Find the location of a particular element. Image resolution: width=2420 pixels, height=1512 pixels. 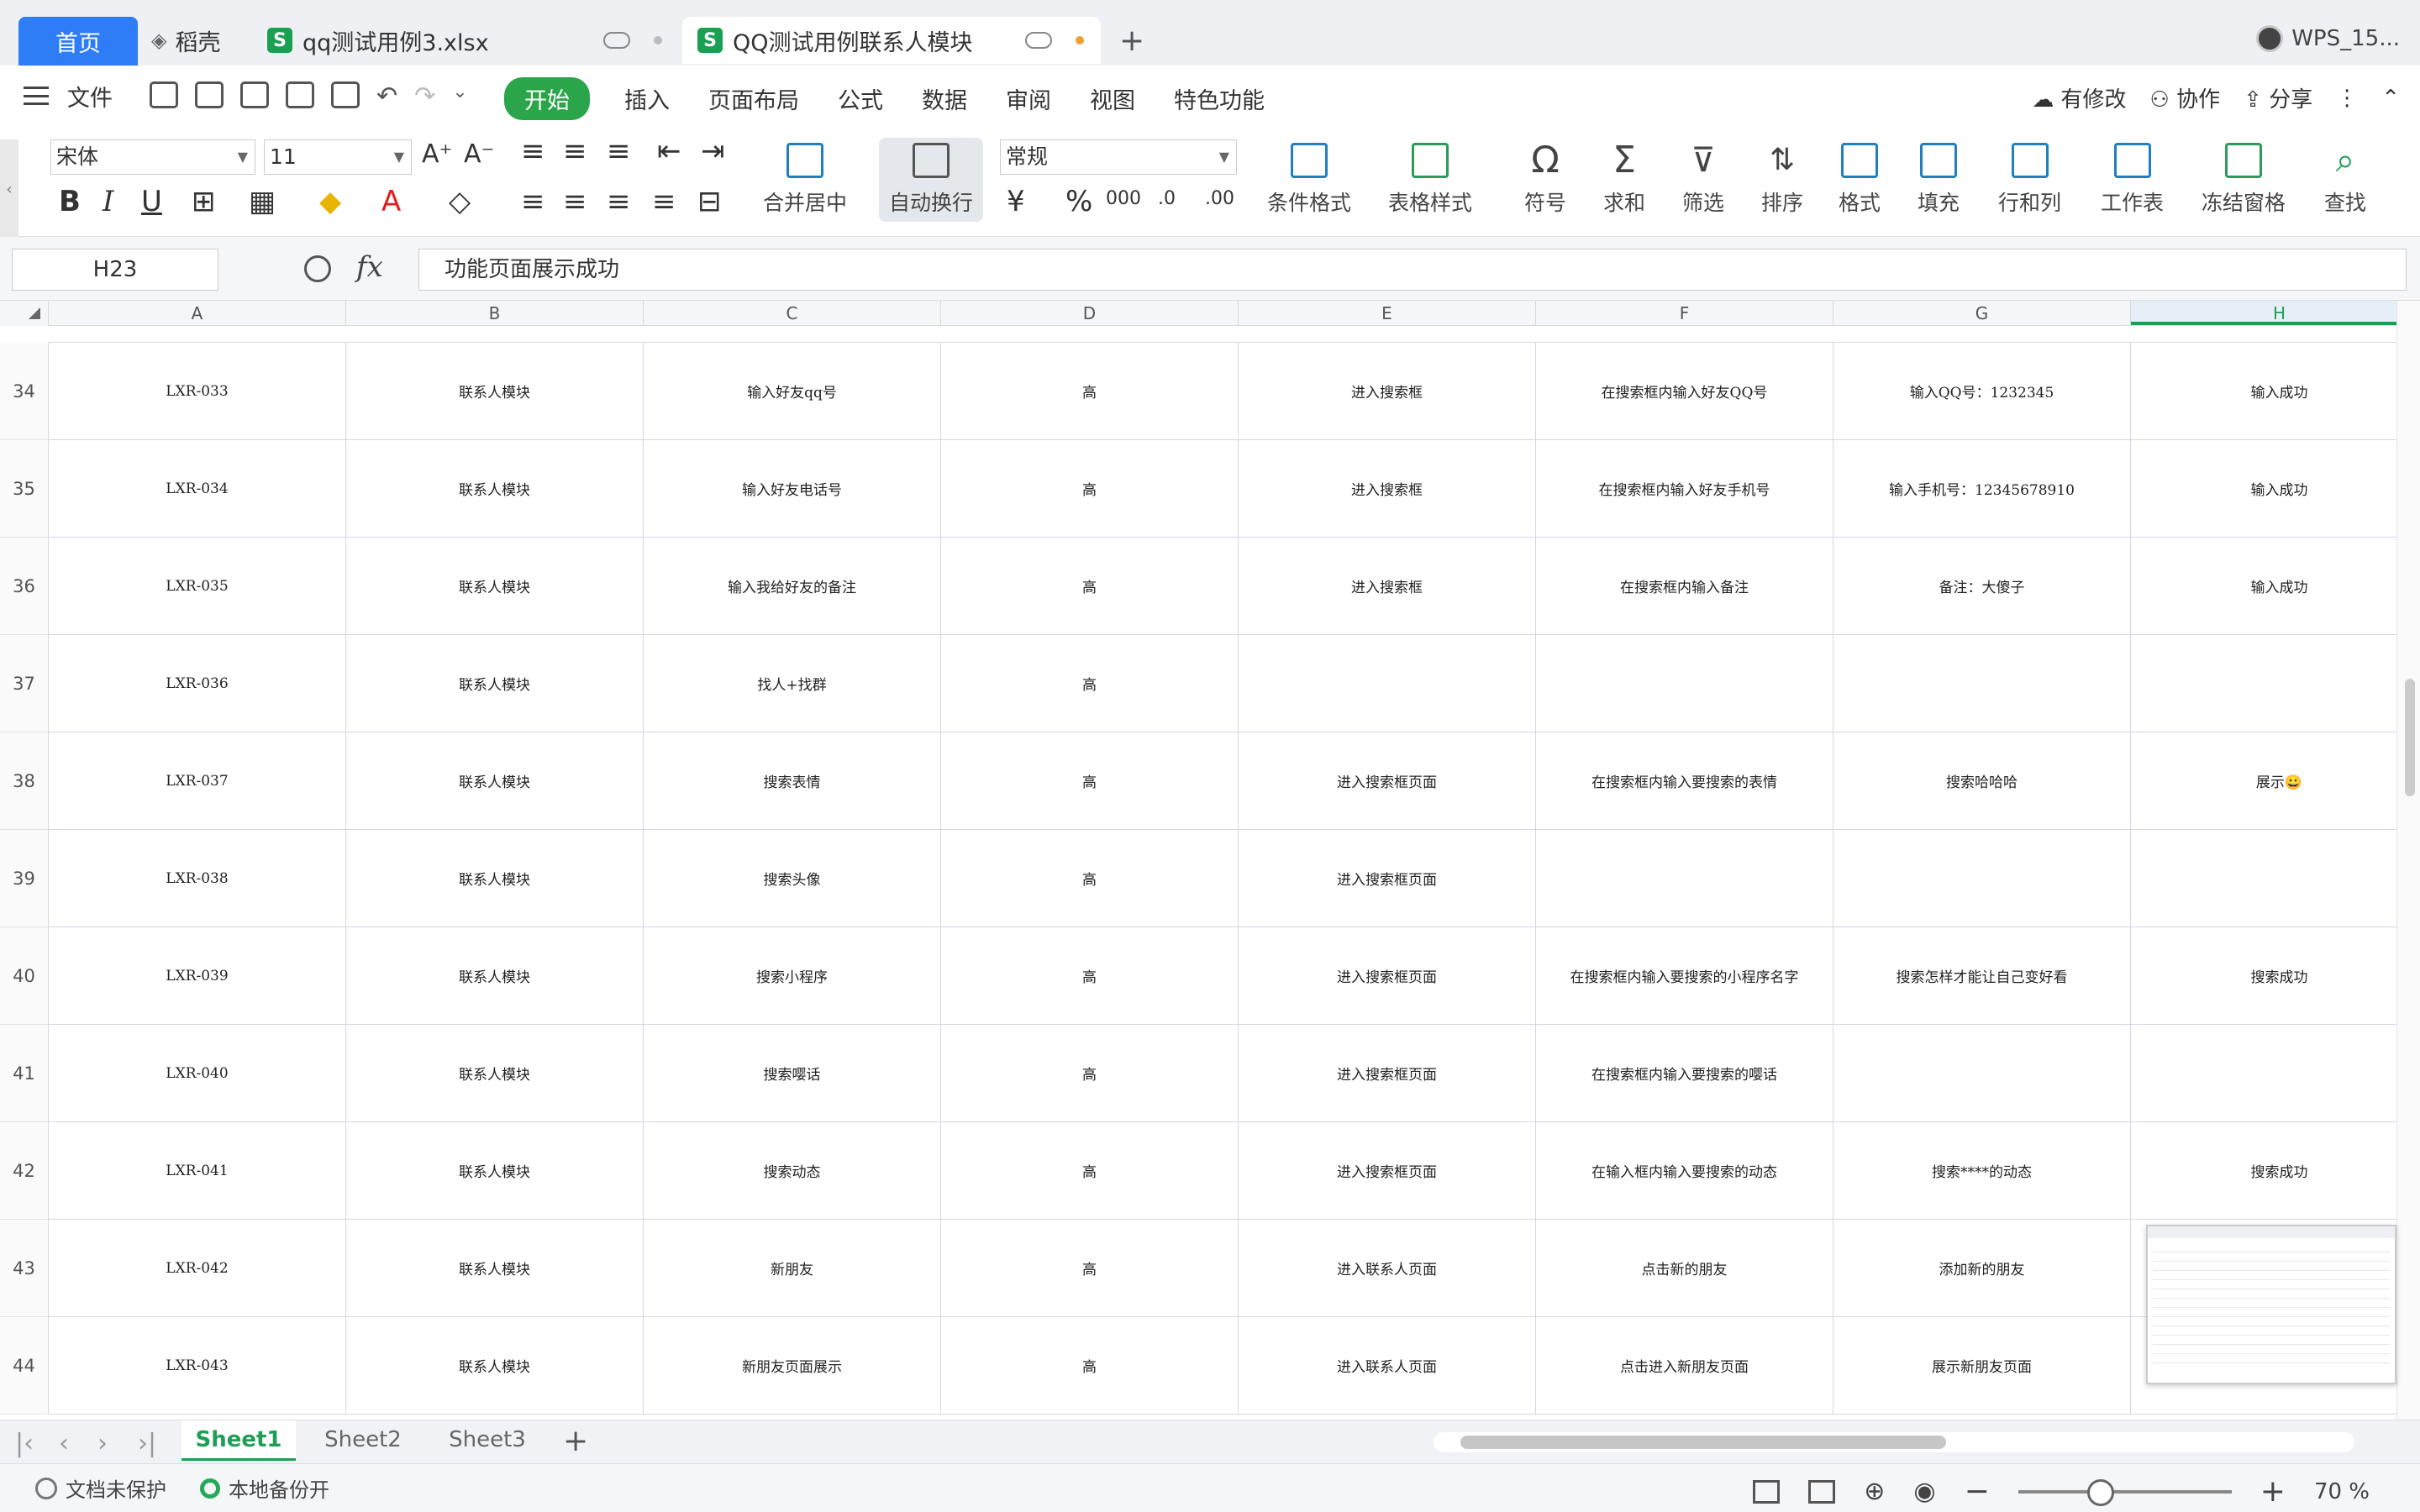

merge-center-button: 合并居中 is located at coordinates (805, 180).